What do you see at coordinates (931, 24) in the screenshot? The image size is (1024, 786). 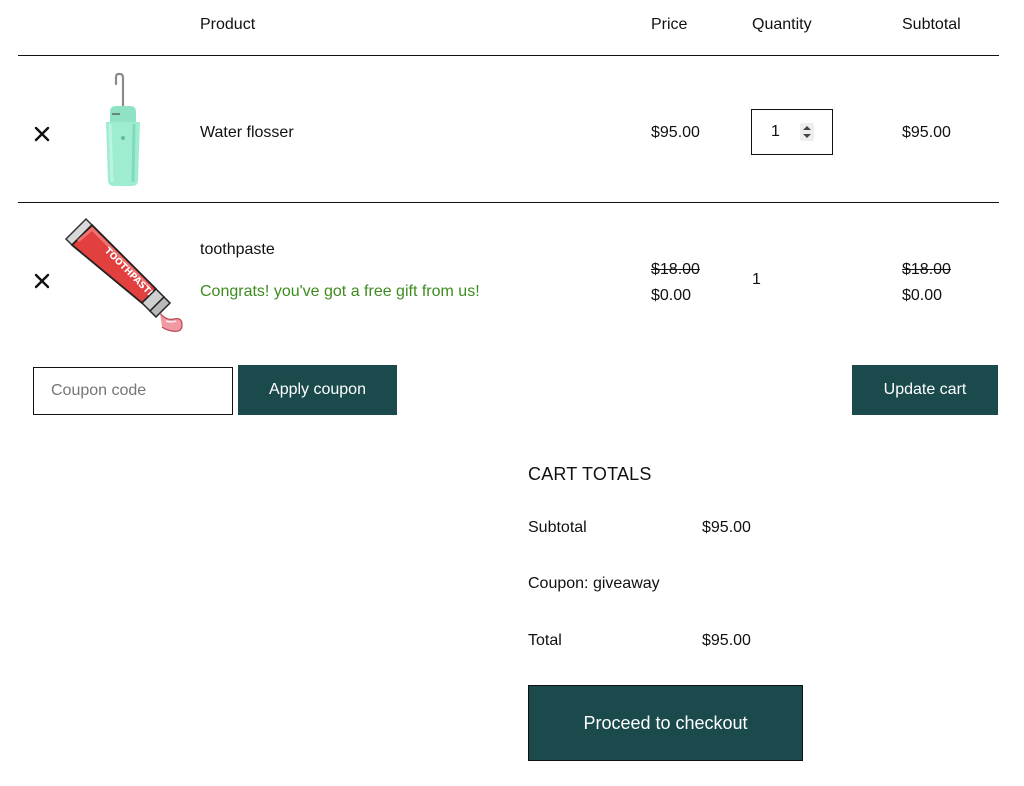 I see `header-subtotal: Subtotal` at bounding box center [931, 24].